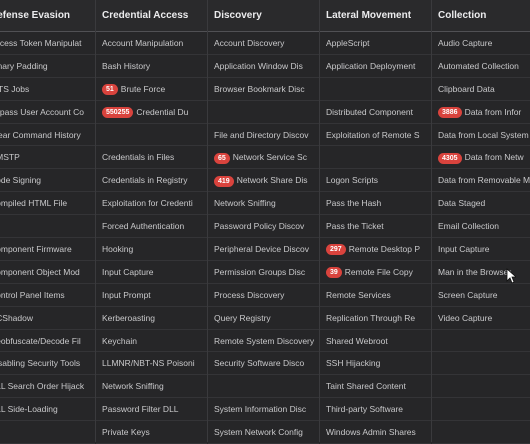  Describe the element at coordinates (375, 364) in the screenshot. I see `technique-cell: SSH Hijacking` at that location.